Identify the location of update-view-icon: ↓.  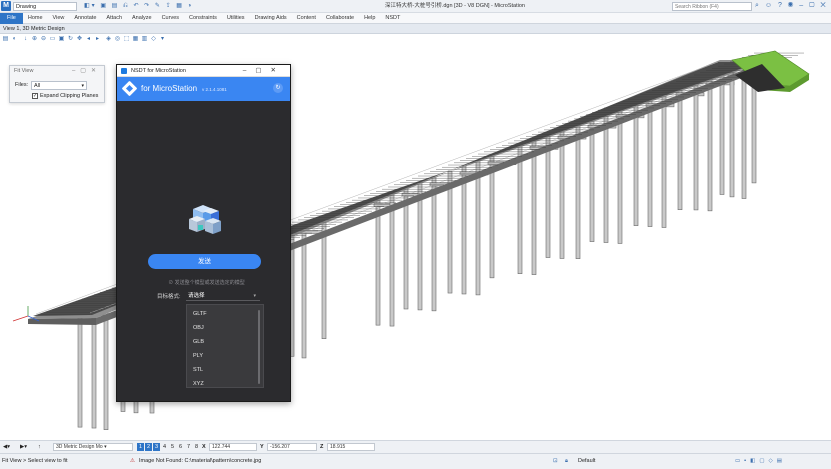
(25, 39).